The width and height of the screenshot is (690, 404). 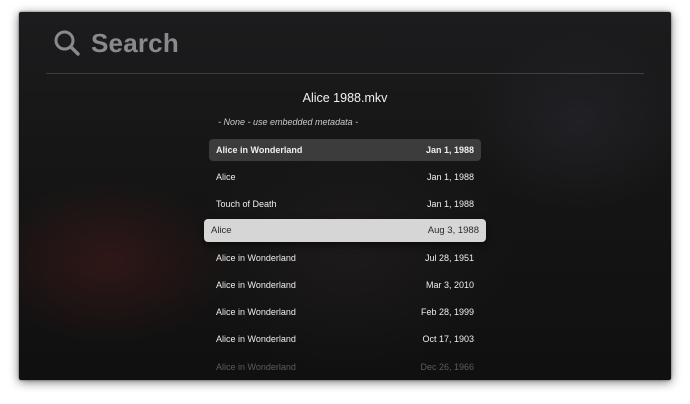 What do you see at coordinates (345, 258) in the screenshot?
I see `result-row: Alice in Wonderland Jul 28, 1951` at bounding box center [345, 258].